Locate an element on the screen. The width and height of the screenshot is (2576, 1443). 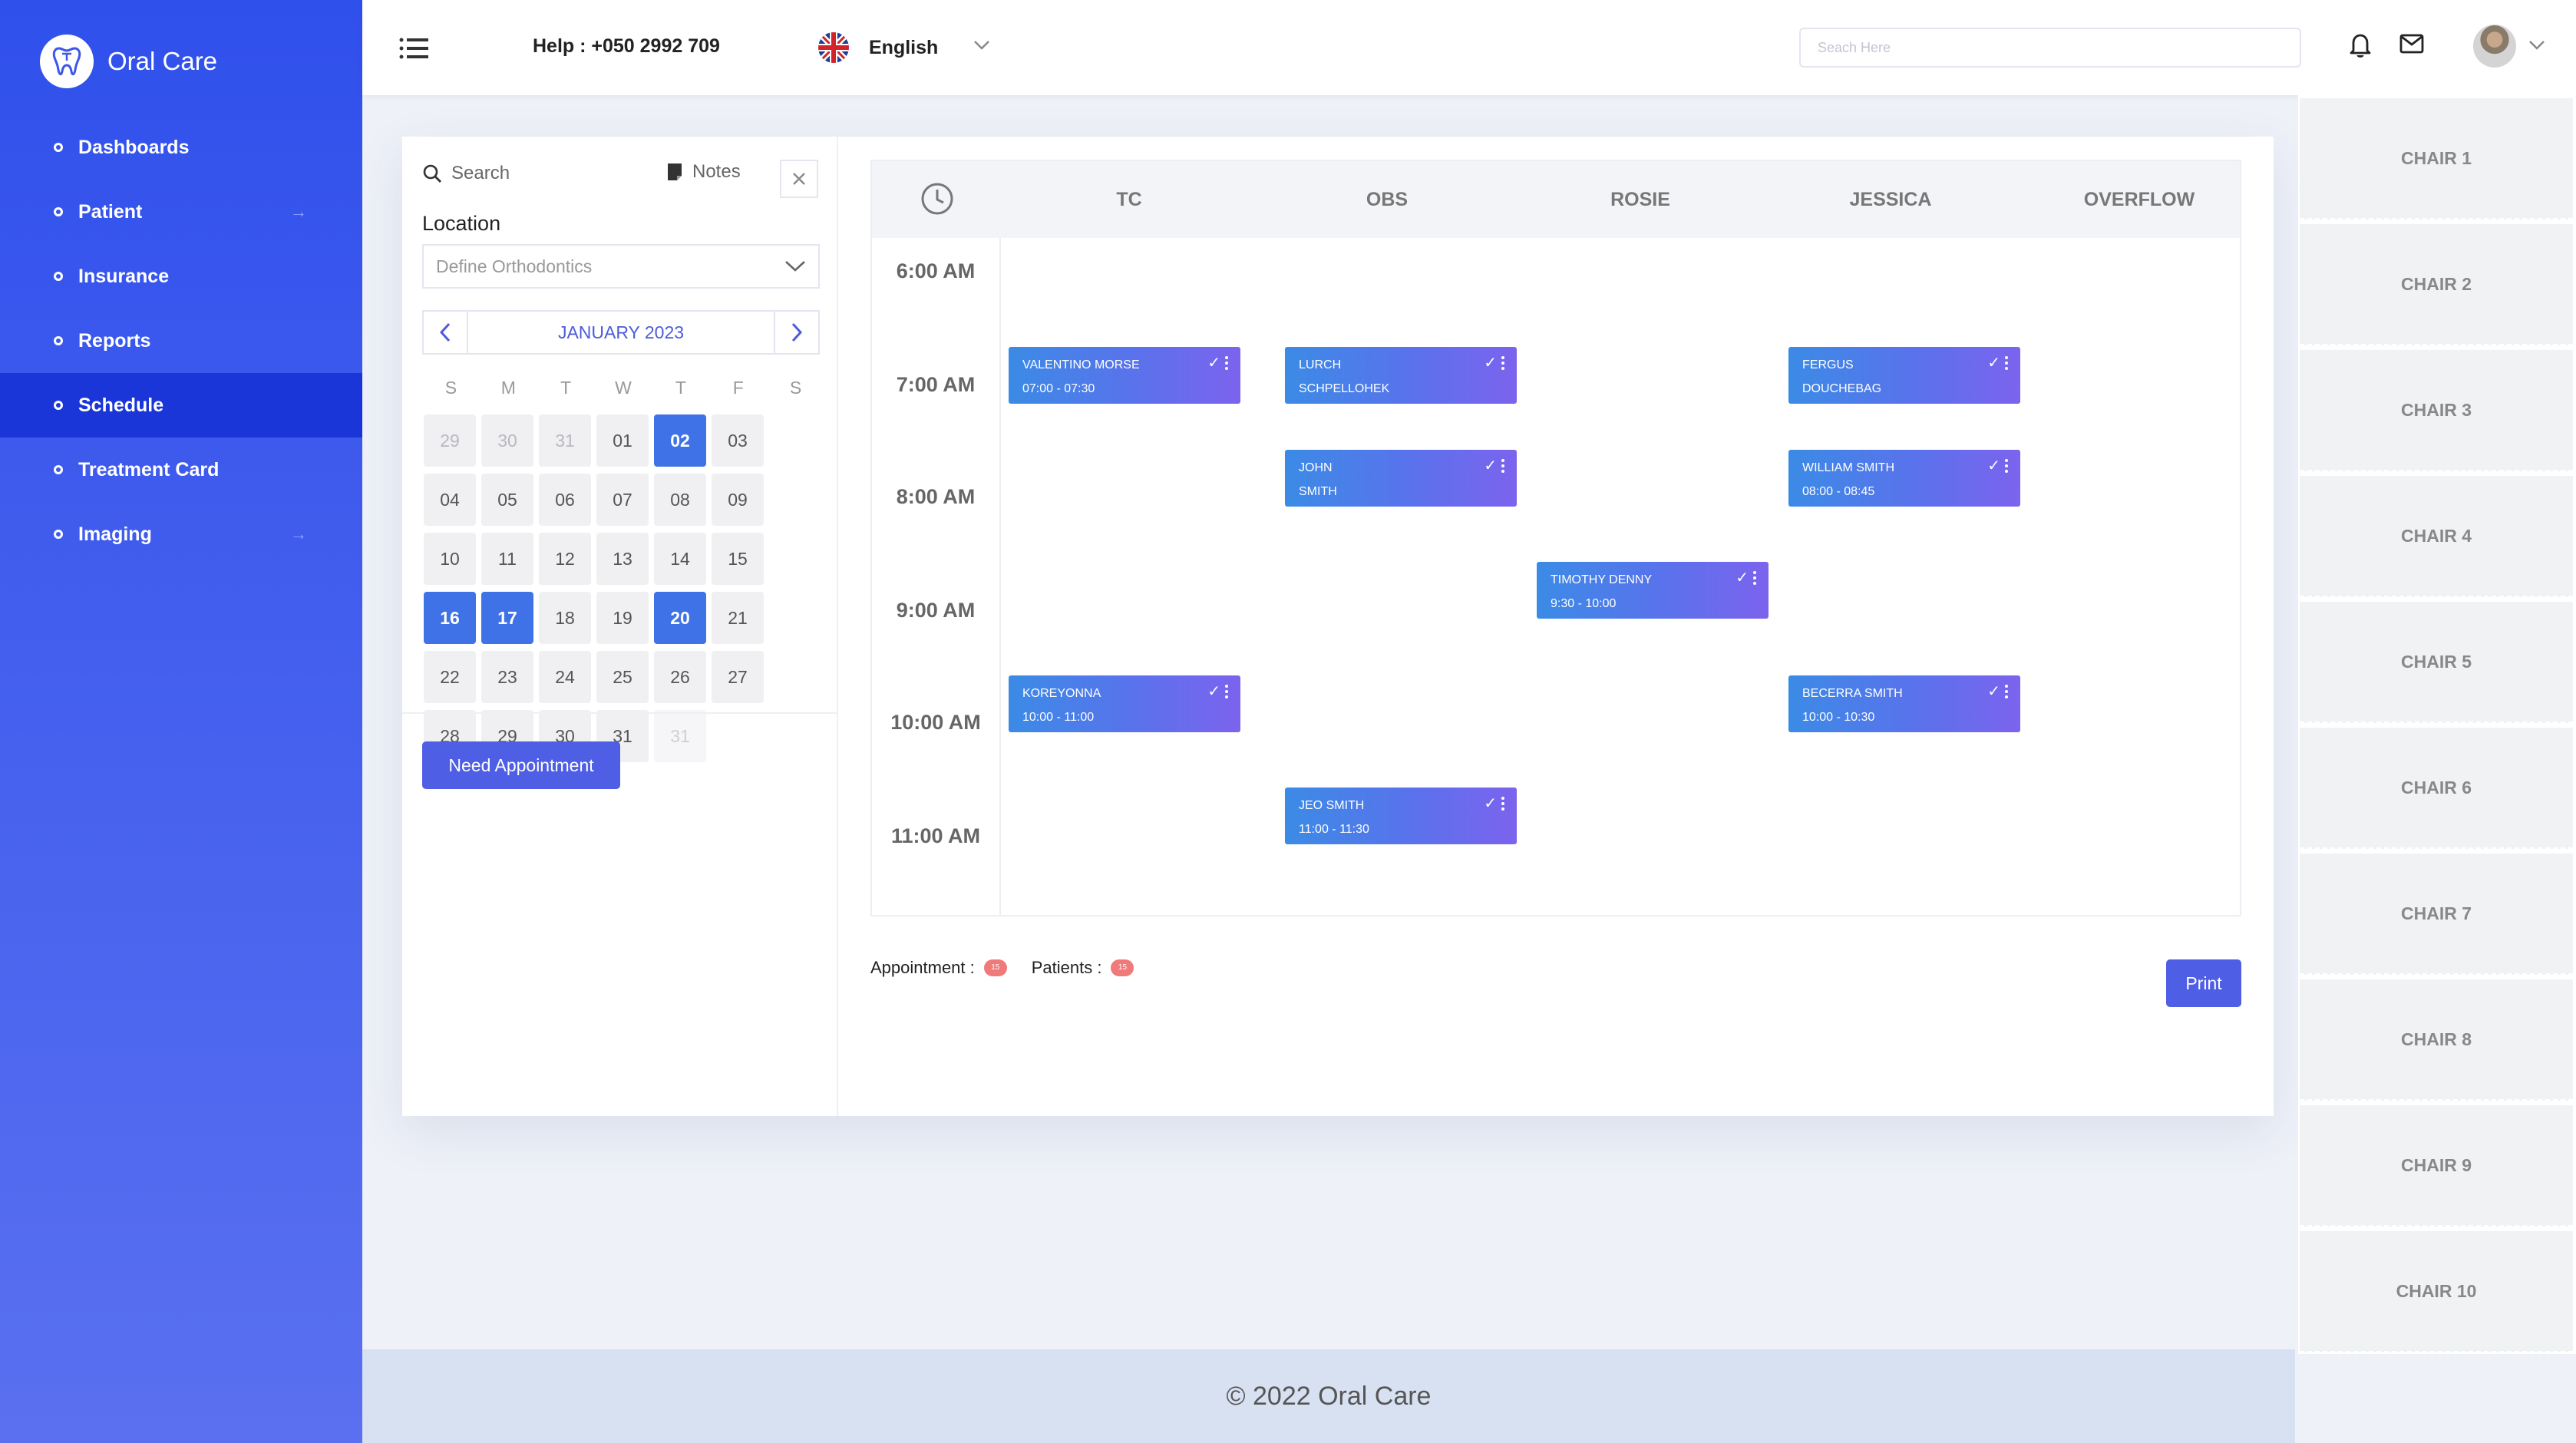
prev-month-button is located at coordinates (446, 332).